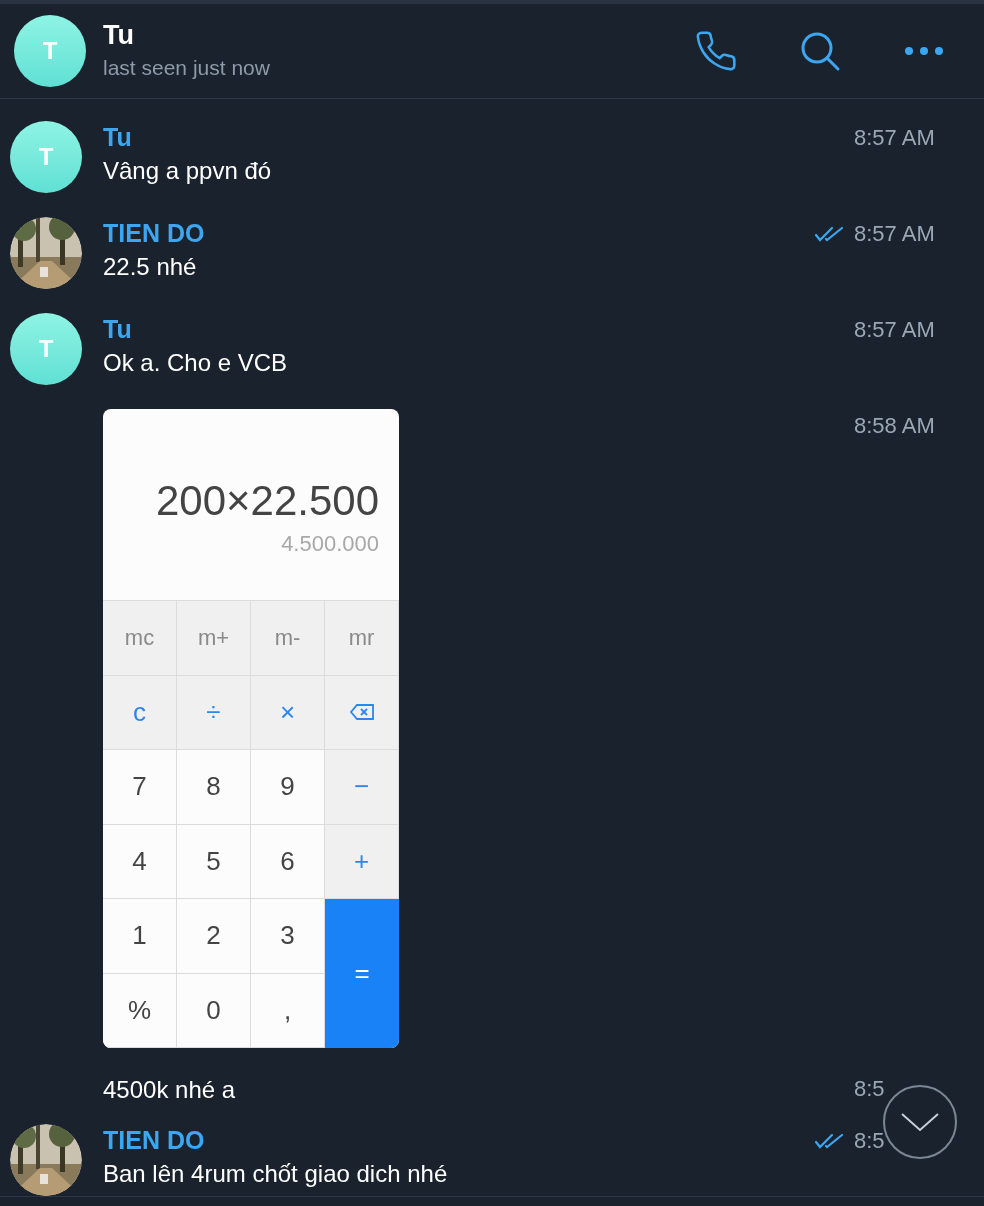  What do you see at coordinates (187, 68) in the screenshot?
I see `chat-status: last seen just now` at bounding box center [187, 68].